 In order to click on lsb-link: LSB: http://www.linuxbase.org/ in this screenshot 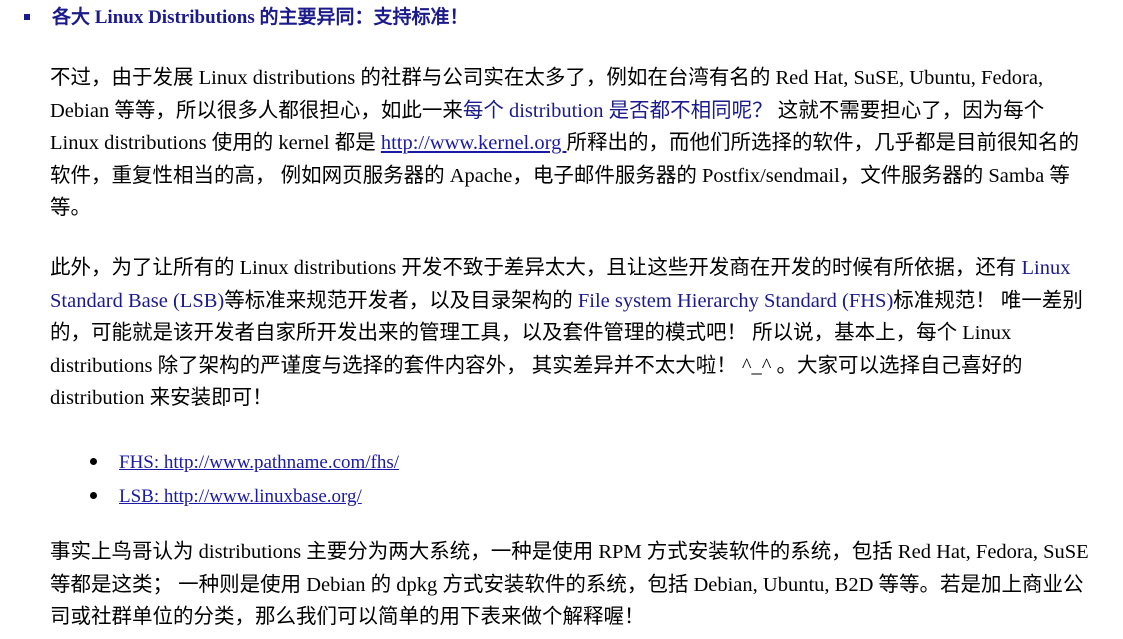, I will do `click(240, 496)`.